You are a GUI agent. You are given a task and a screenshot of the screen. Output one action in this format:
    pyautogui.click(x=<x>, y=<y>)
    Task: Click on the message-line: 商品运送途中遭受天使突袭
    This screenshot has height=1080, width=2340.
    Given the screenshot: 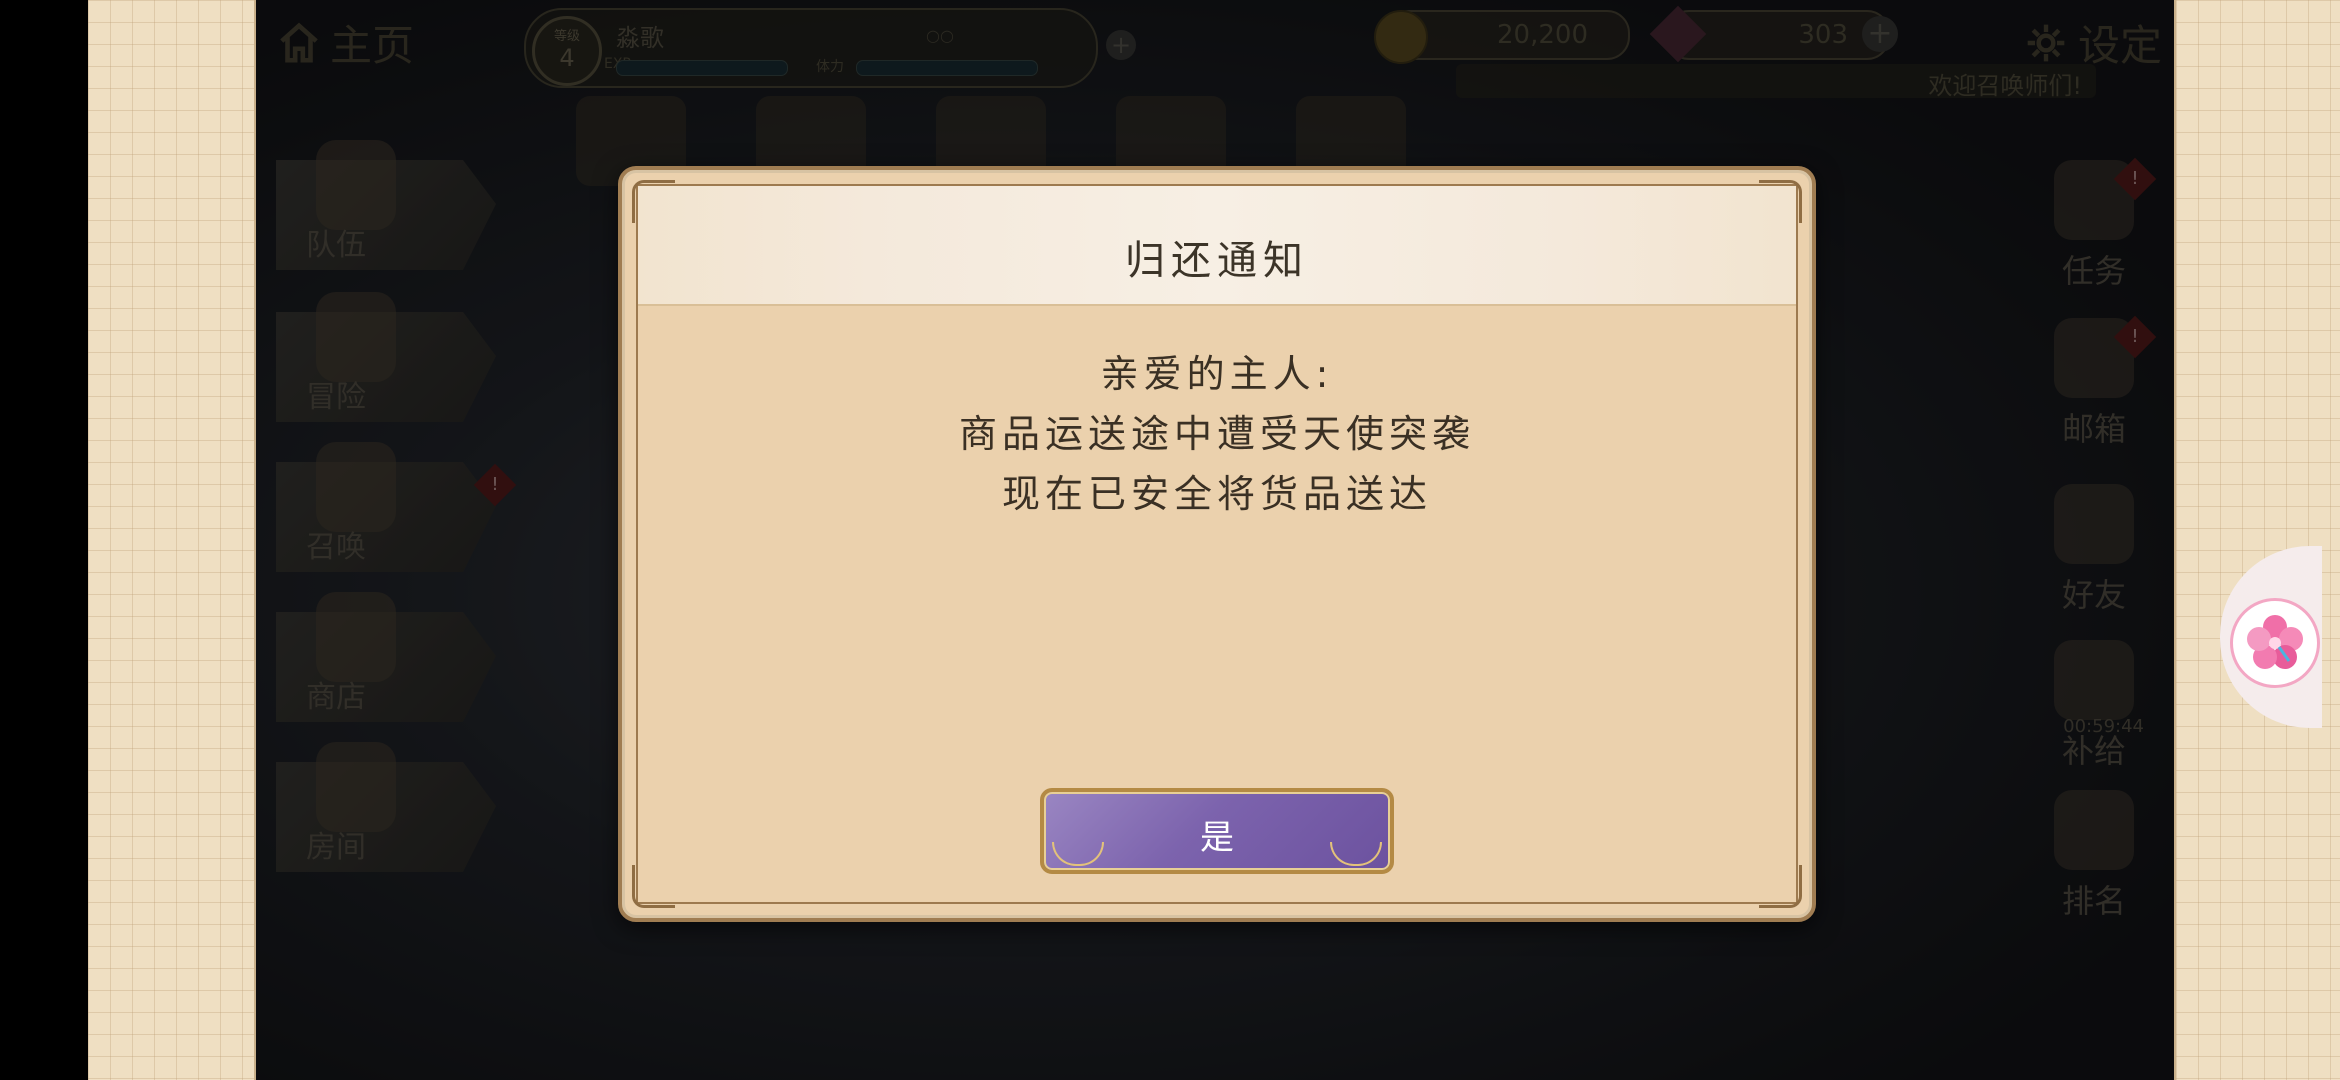 What is the action you would take?
    pyautogui.click(x=1216, y=434)
    